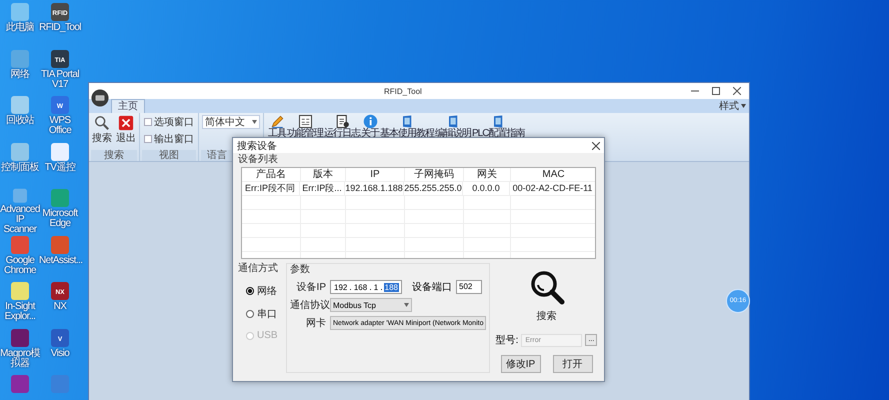  Describe the element at coordinates (374, 188) in the screenshot. I see `table-cell: 192.168.1.188` at that location.